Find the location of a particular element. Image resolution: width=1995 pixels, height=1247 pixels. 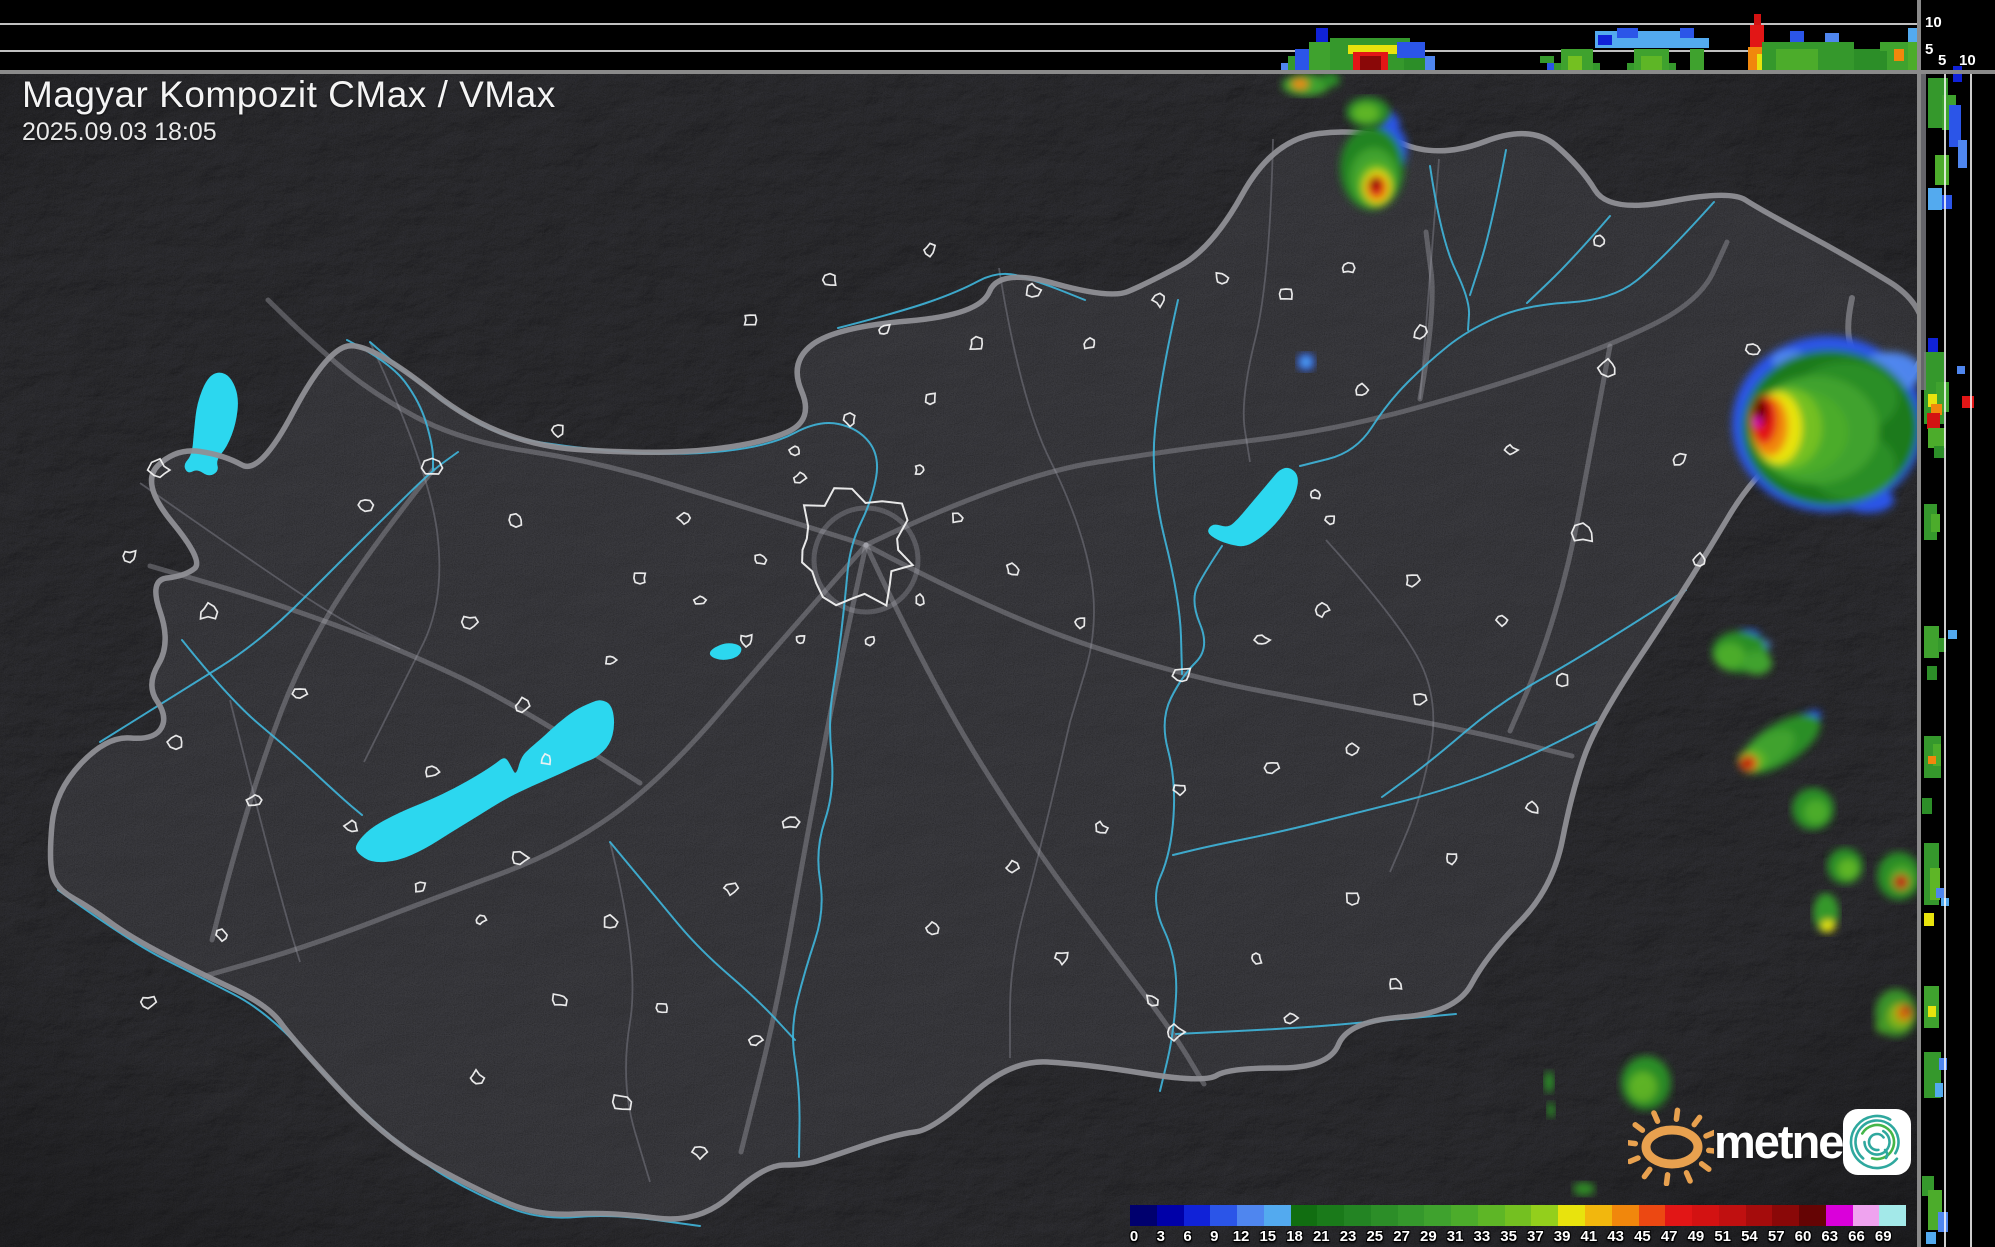

timestamp: 2025.09.03 18:05 is located at coordinates (119, 132).